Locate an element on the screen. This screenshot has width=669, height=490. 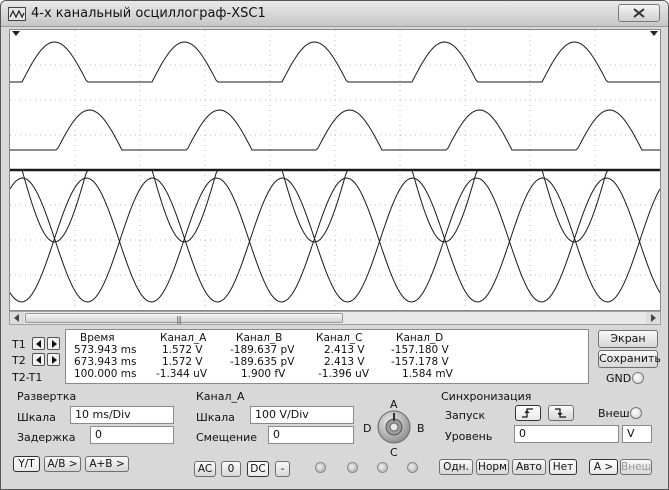
timebase-scale-label: Шкала is located at coordinates (36, 417).